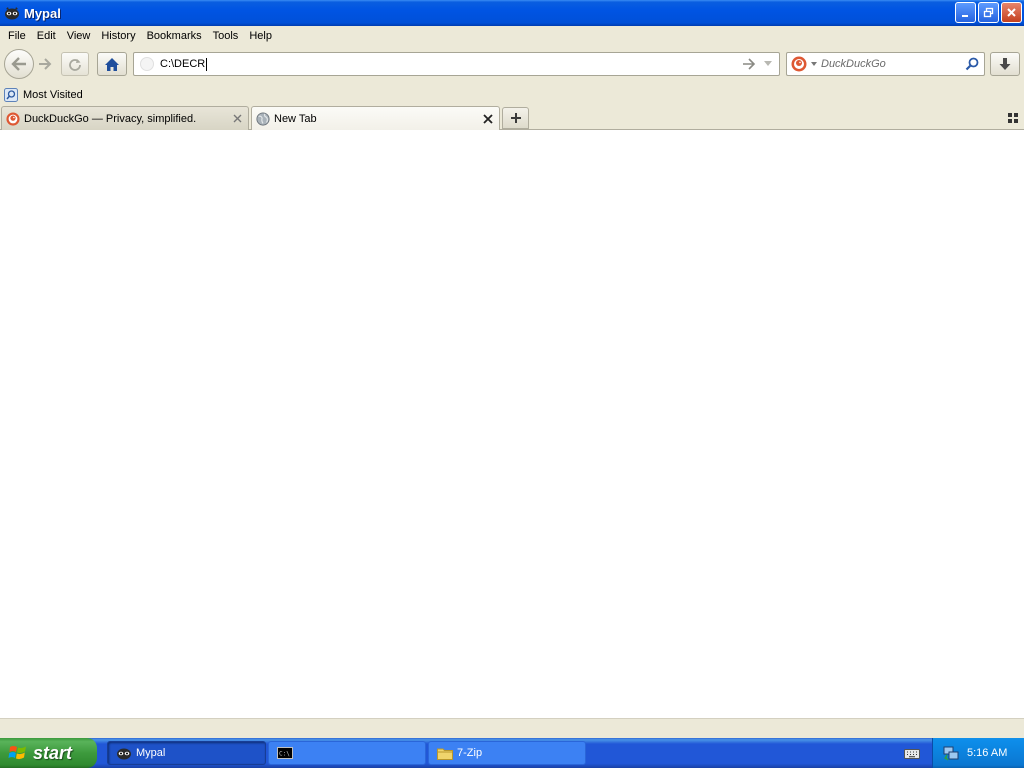 The width and height of the screenshot is (1024, 768). What do you see at coordinates (470, 753) in the screenshot?
I see `taskbar-item-label: 7-Zip` at bounding box center [470, 753].